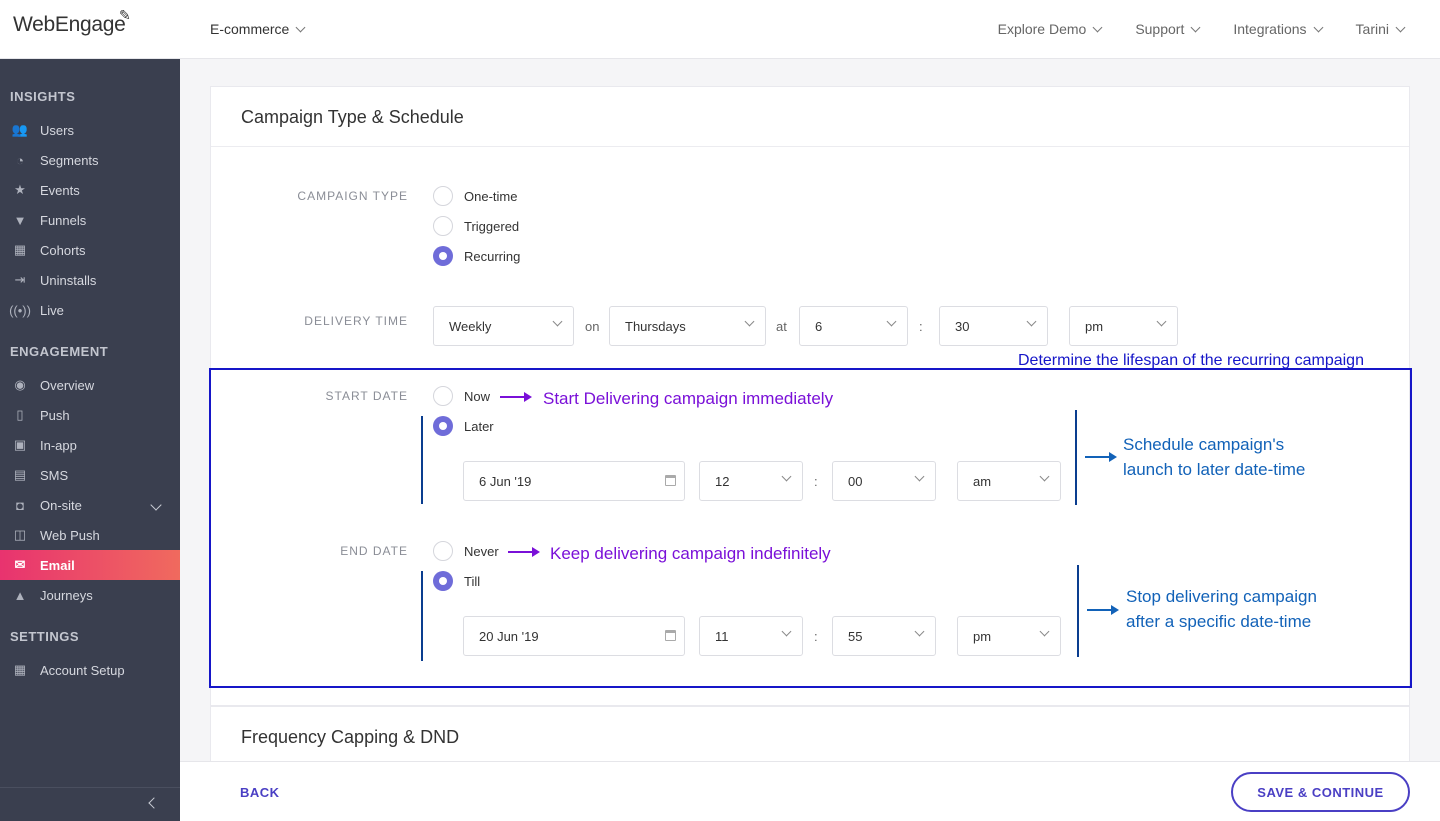 This screenshot has width=1440, height=821. What do you see at coordinates (20, 384) in the screenshot?
I see `eye-icon: ◉` at bounding box center [20, 384].